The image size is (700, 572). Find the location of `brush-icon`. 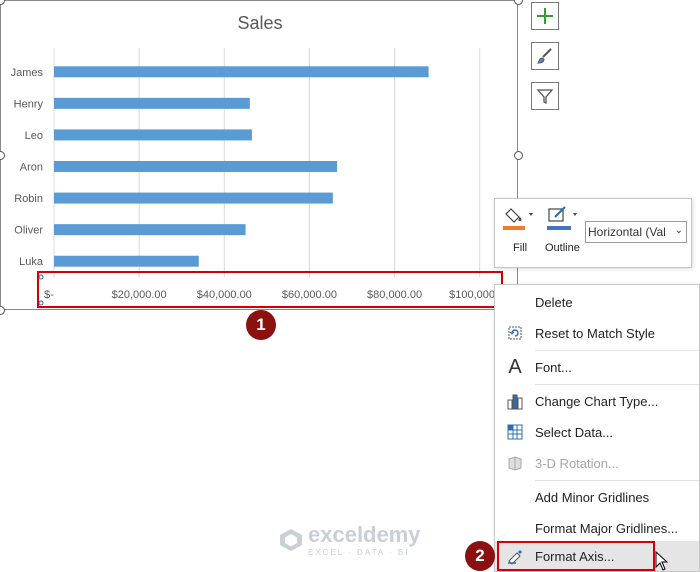

brush-icon is located at coordinates (544, 56).